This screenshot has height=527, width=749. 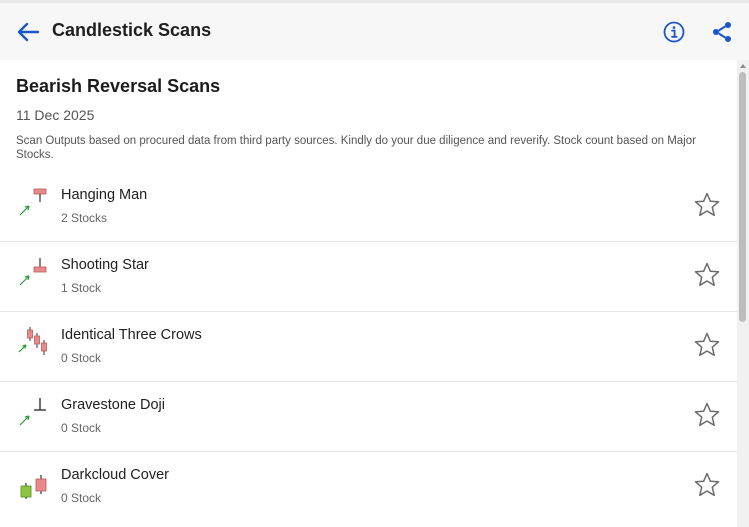 I want to click on scan-name: Gravestone Doji, so click(x=113, y=405).